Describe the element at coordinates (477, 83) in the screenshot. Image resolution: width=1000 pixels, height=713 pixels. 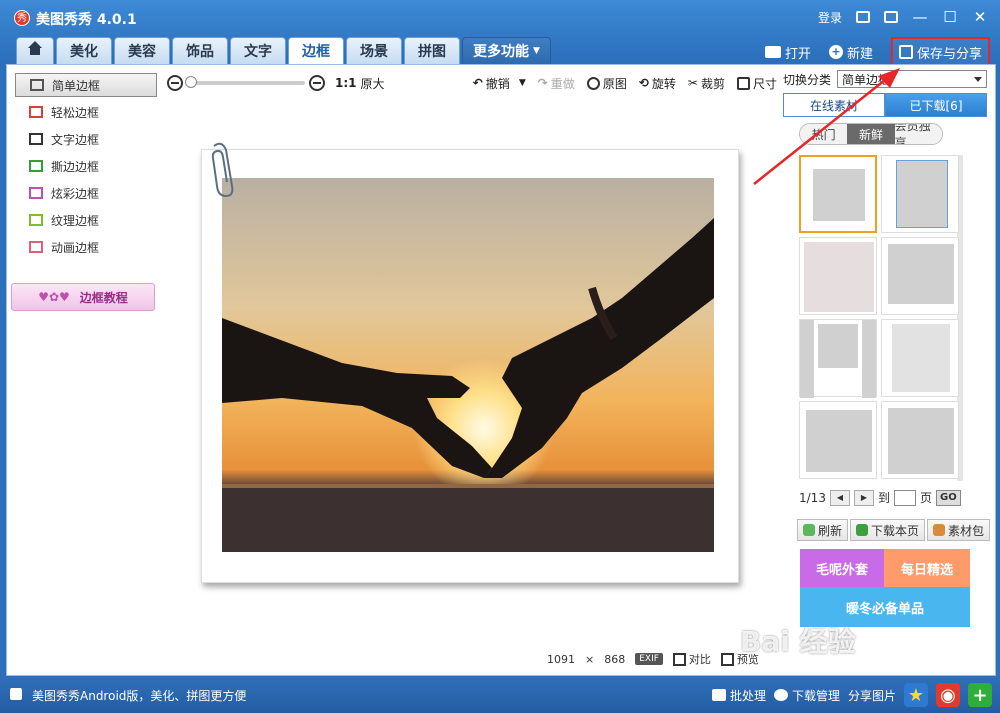
I see `undo-icon: ↶` at that location.